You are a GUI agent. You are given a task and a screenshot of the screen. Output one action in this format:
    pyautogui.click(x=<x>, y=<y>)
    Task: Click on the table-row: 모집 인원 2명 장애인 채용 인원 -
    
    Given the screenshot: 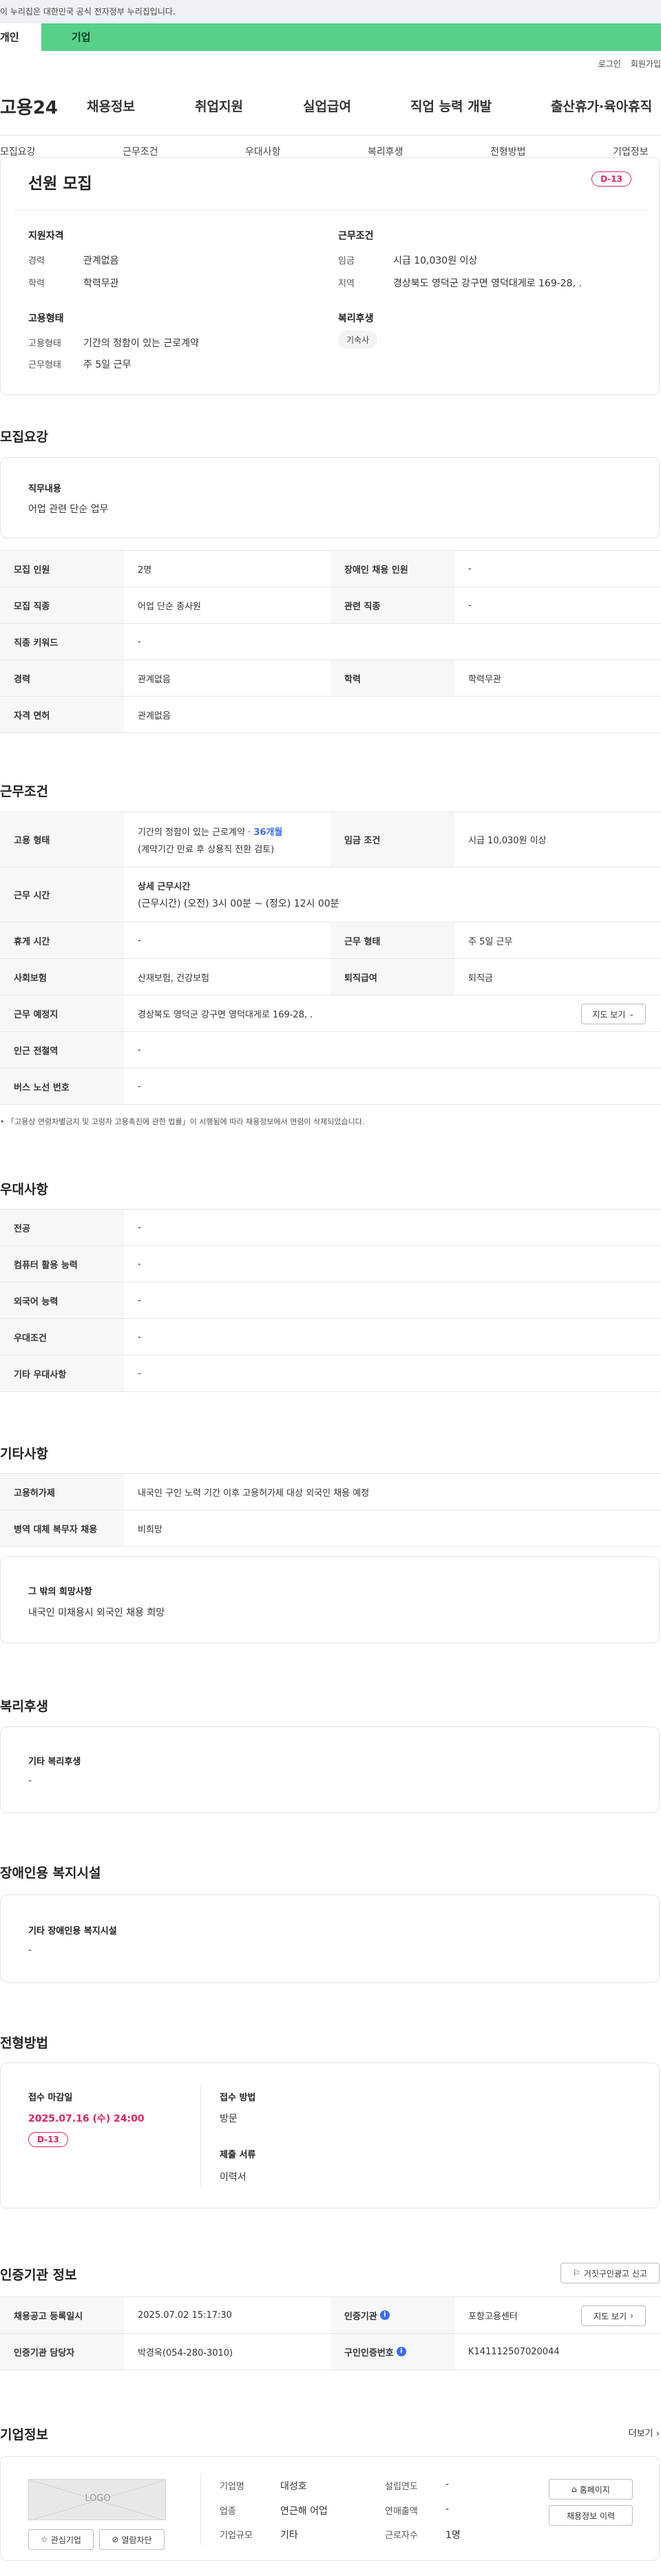 What is the action you would take?
    pyautogui.click(x=330, y=569)
    